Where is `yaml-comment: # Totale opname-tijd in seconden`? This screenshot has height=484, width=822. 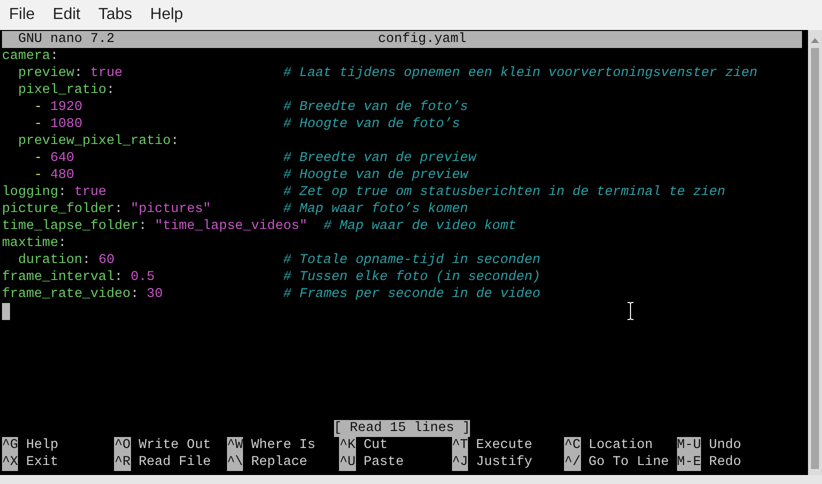
yaml-comment: # Totale opname-tijd in seconden is located at coordinates (411, 260).